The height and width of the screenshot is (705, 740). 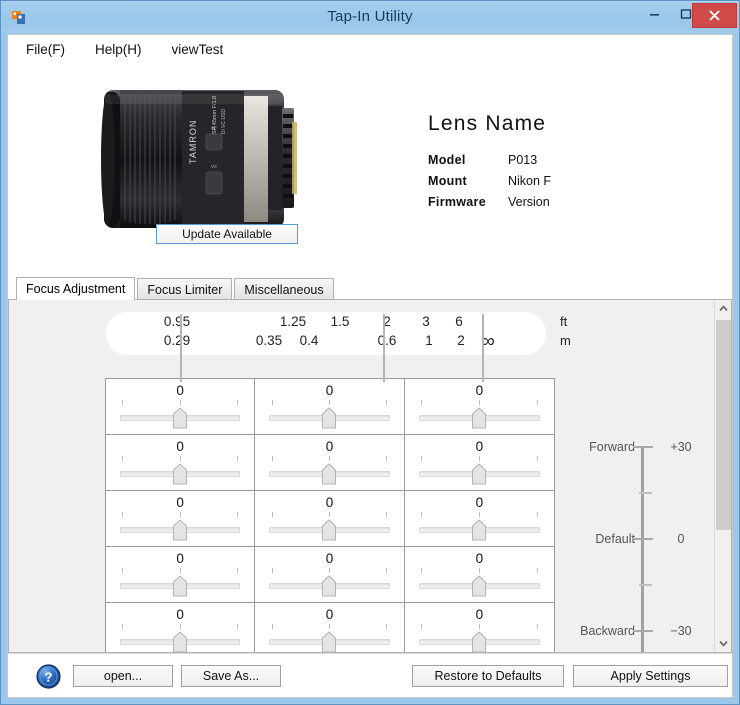 What do you see at coordinates (309, 340) in the screenshot?
I see `scale-m-tick: 0.4` at bounding box center [309, 340].